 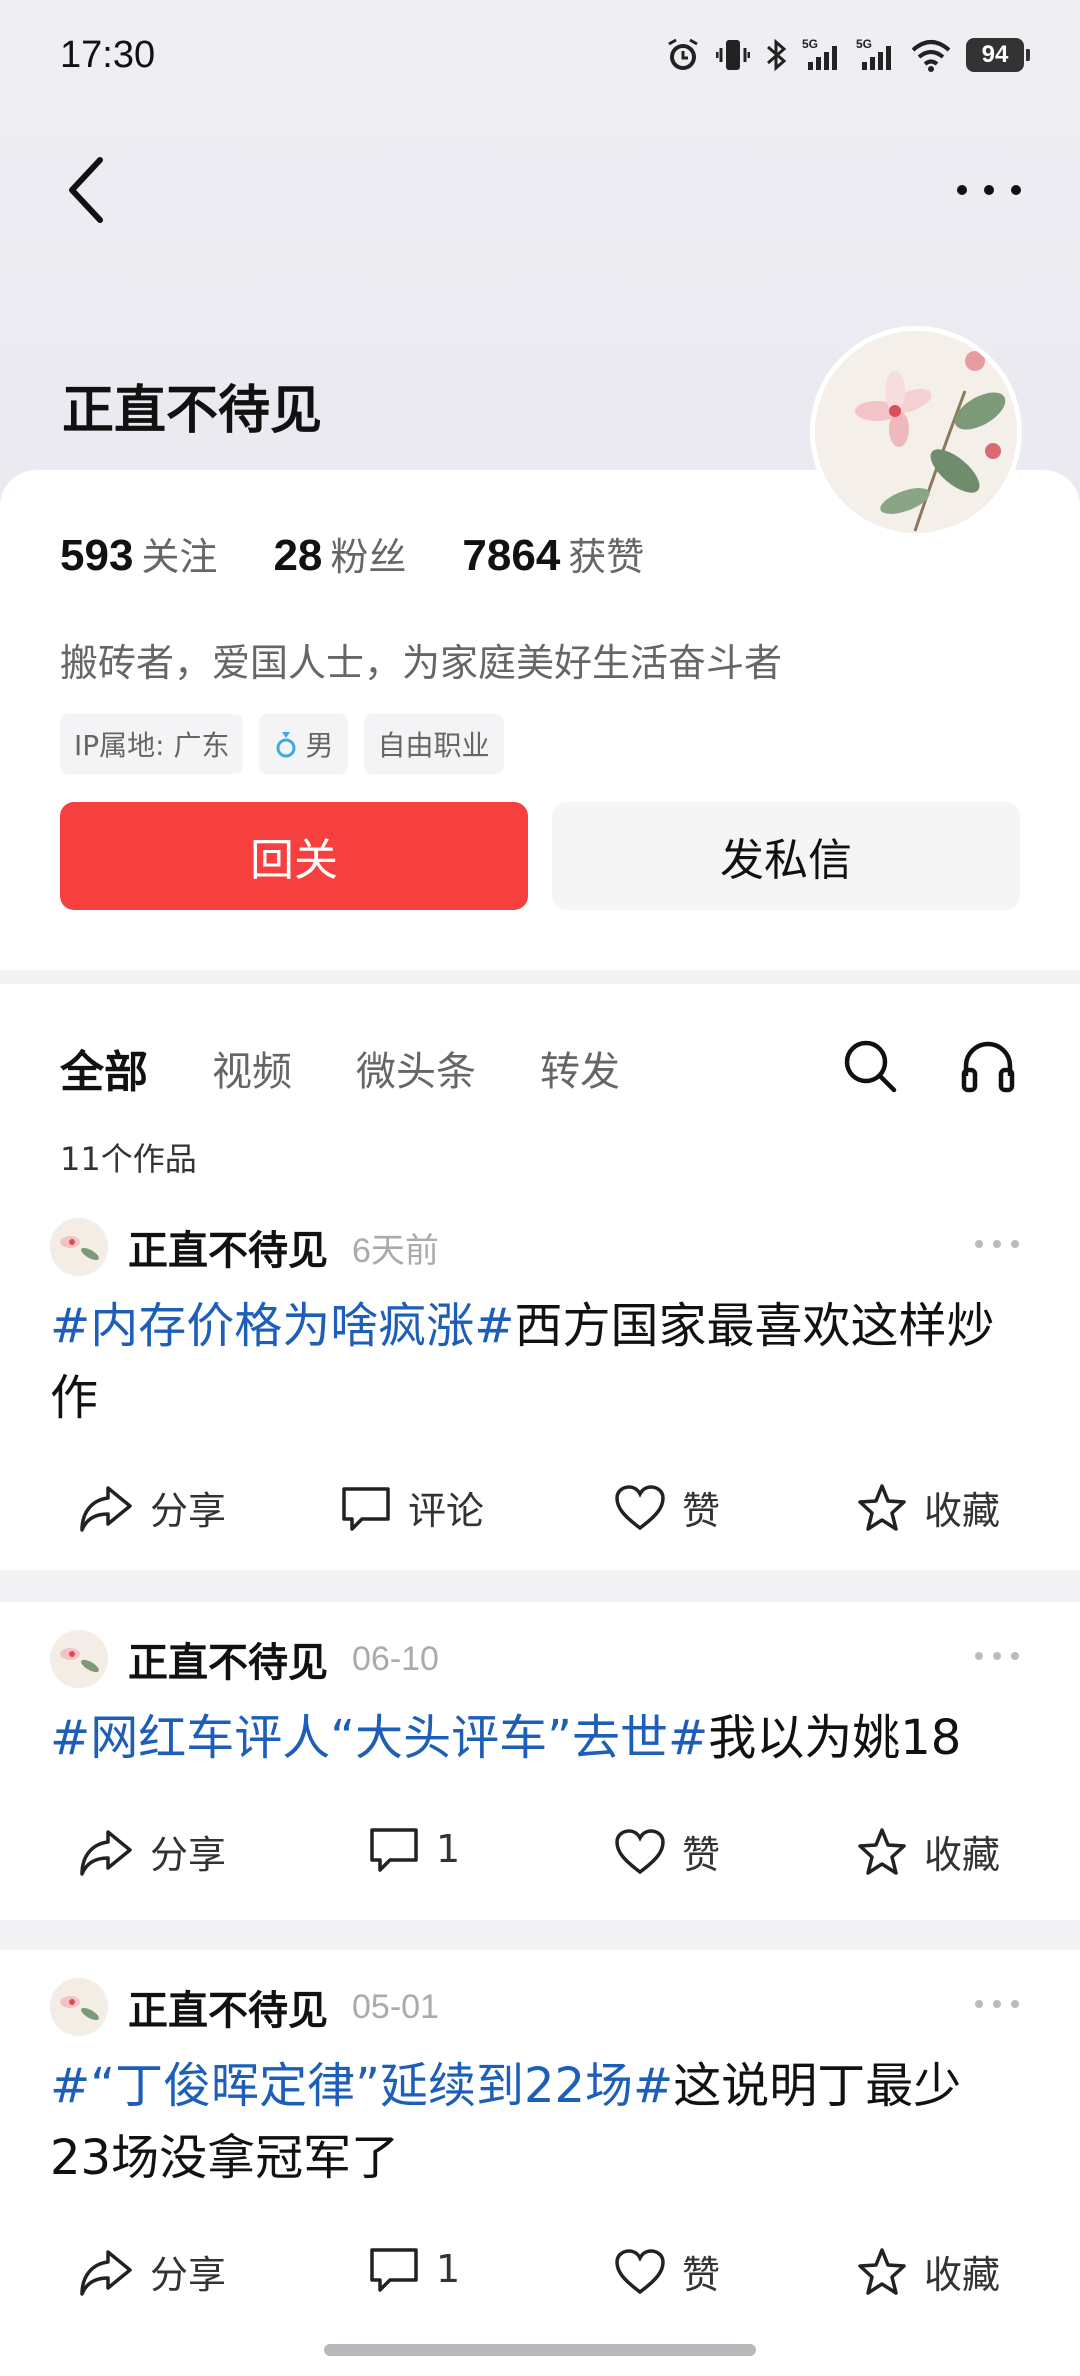 I want to click on headphones-icon, so click(x=988, y=1066).